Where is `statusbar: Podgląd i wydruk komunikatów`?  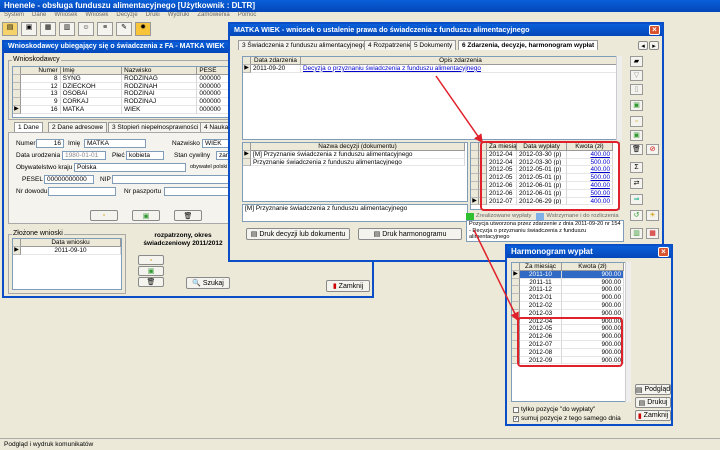
statusbar: Podgląd i wydruk komunikatów is located at coordinates (360, 444).